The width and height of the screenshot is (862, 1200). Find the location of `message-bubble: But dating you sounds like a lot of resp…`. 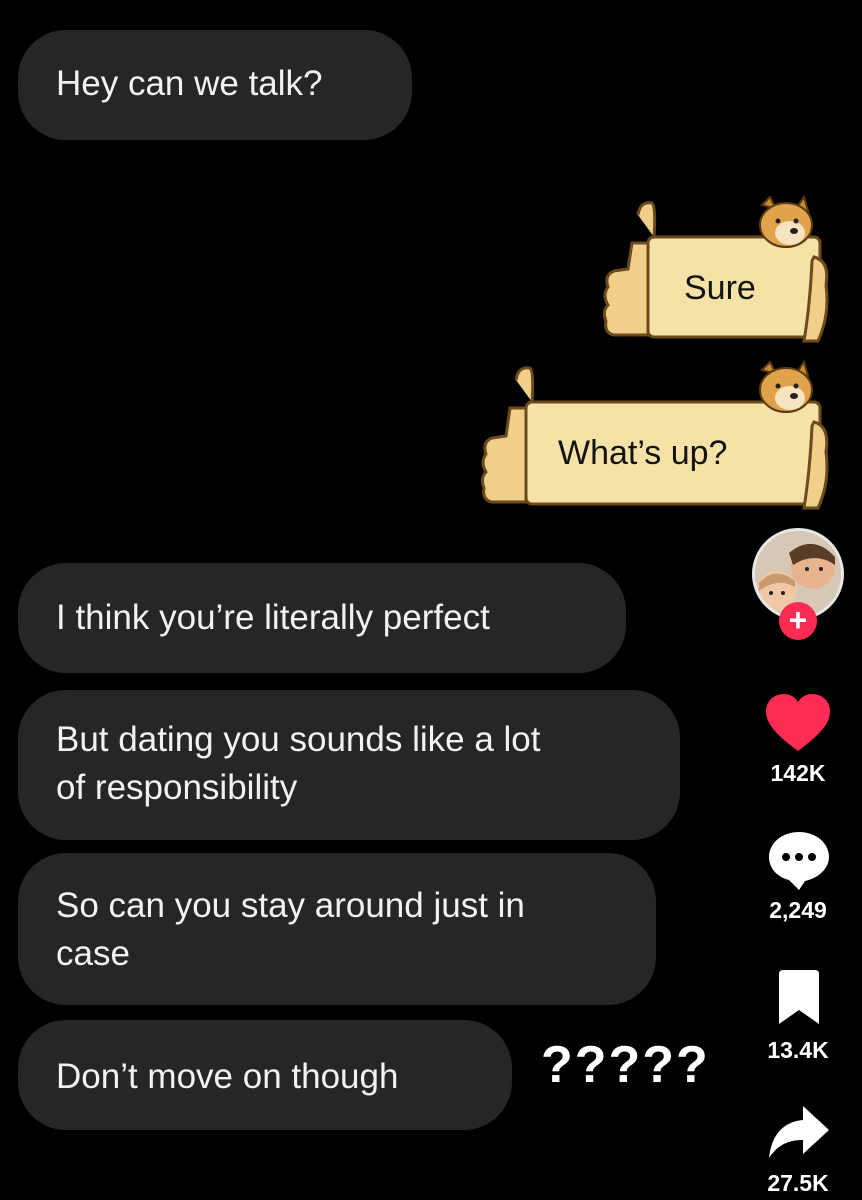

message-bubble: But dating you sounds like a lot of resp… is located at coordinates (349, 765).